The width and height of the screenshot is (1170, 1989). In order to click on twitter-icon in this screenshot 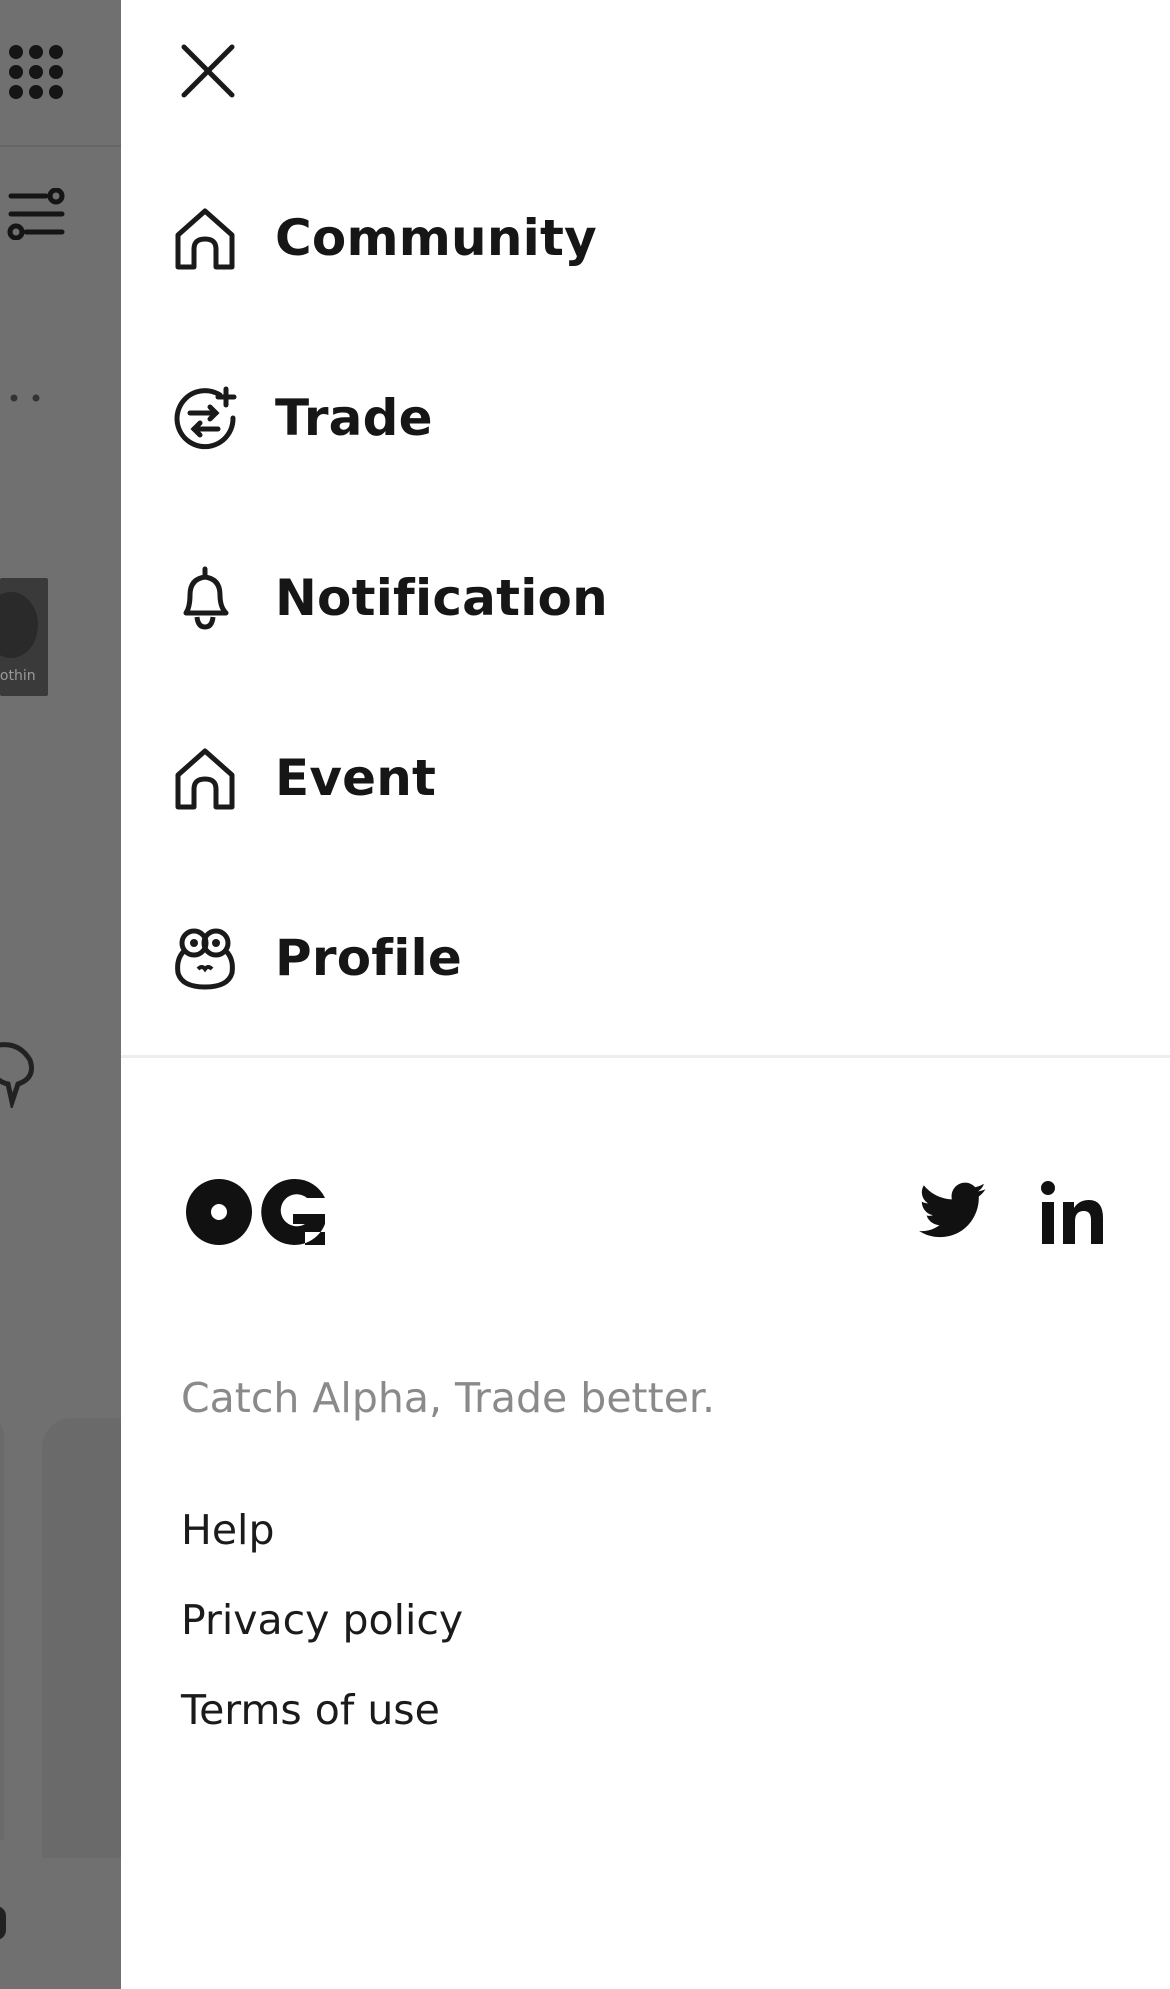, I will do `click(953, 1211)`.